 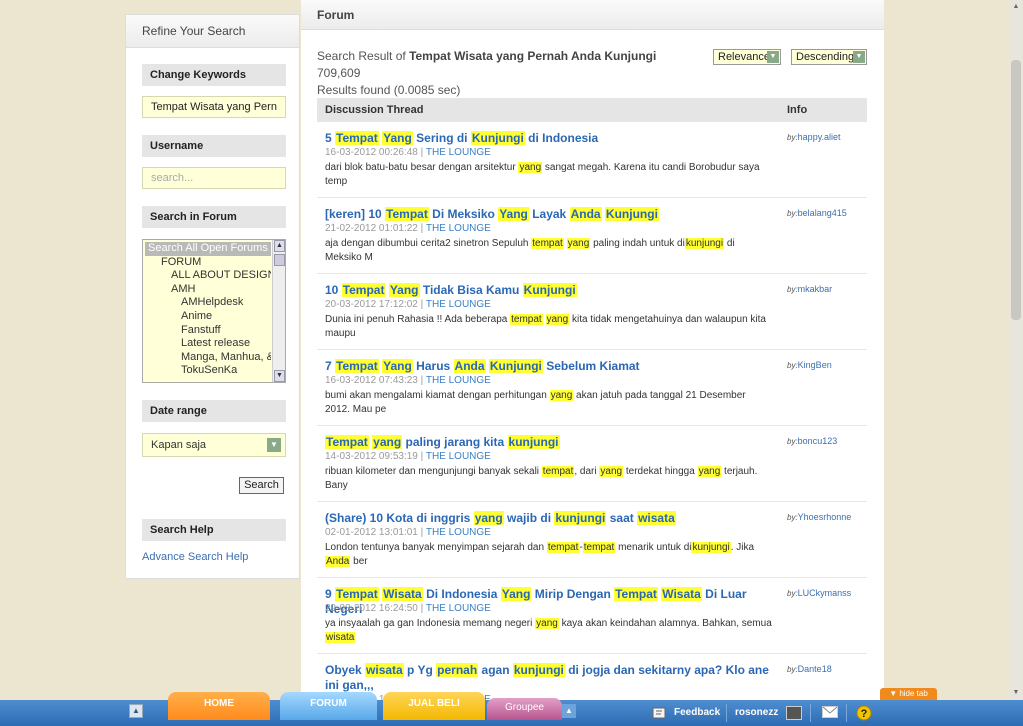 I want to click on forum-option: FORUM, so click(x=208, y=263).